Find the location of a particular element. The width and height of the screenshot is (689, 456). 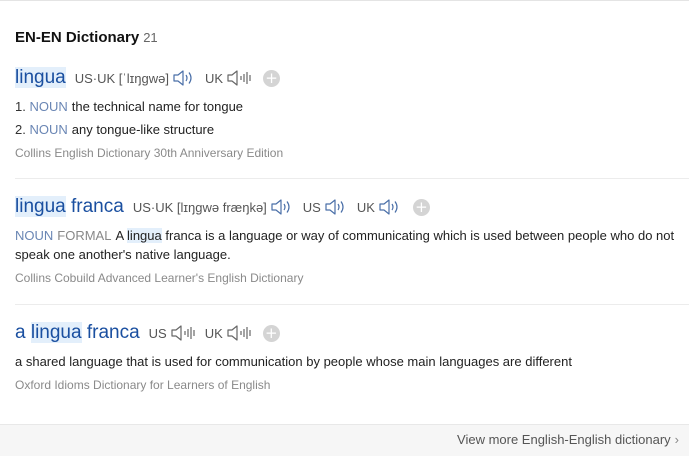

footer-bar: View more English-English dictionary › is located at coordinates (344, 440).